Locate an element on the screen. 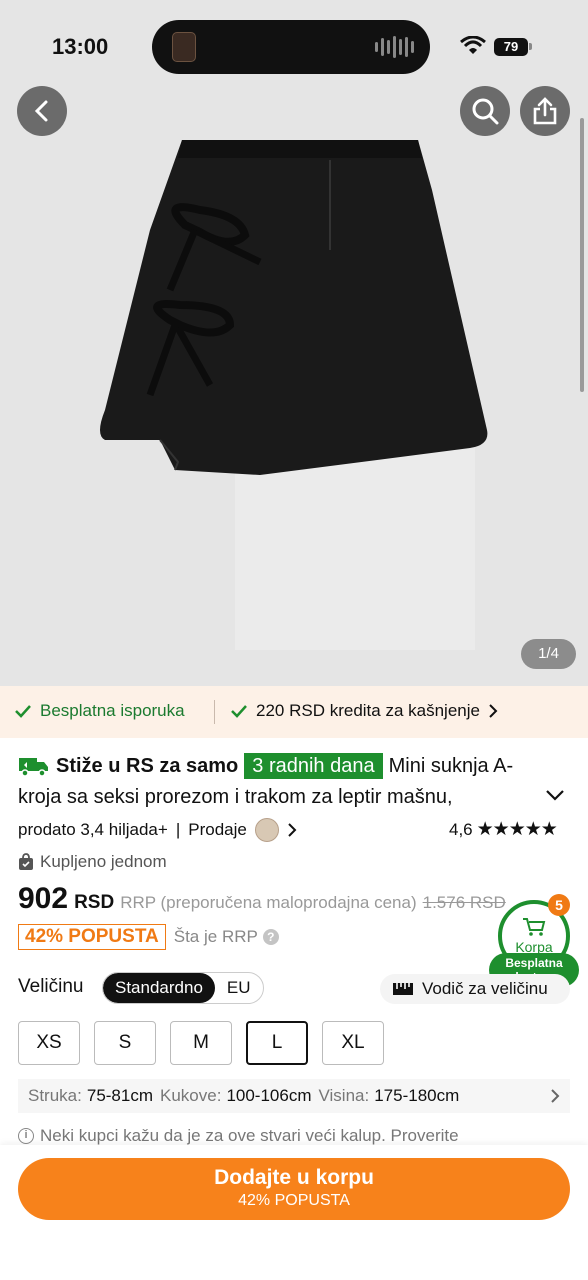  search-button is located at coordinates (485, 111).